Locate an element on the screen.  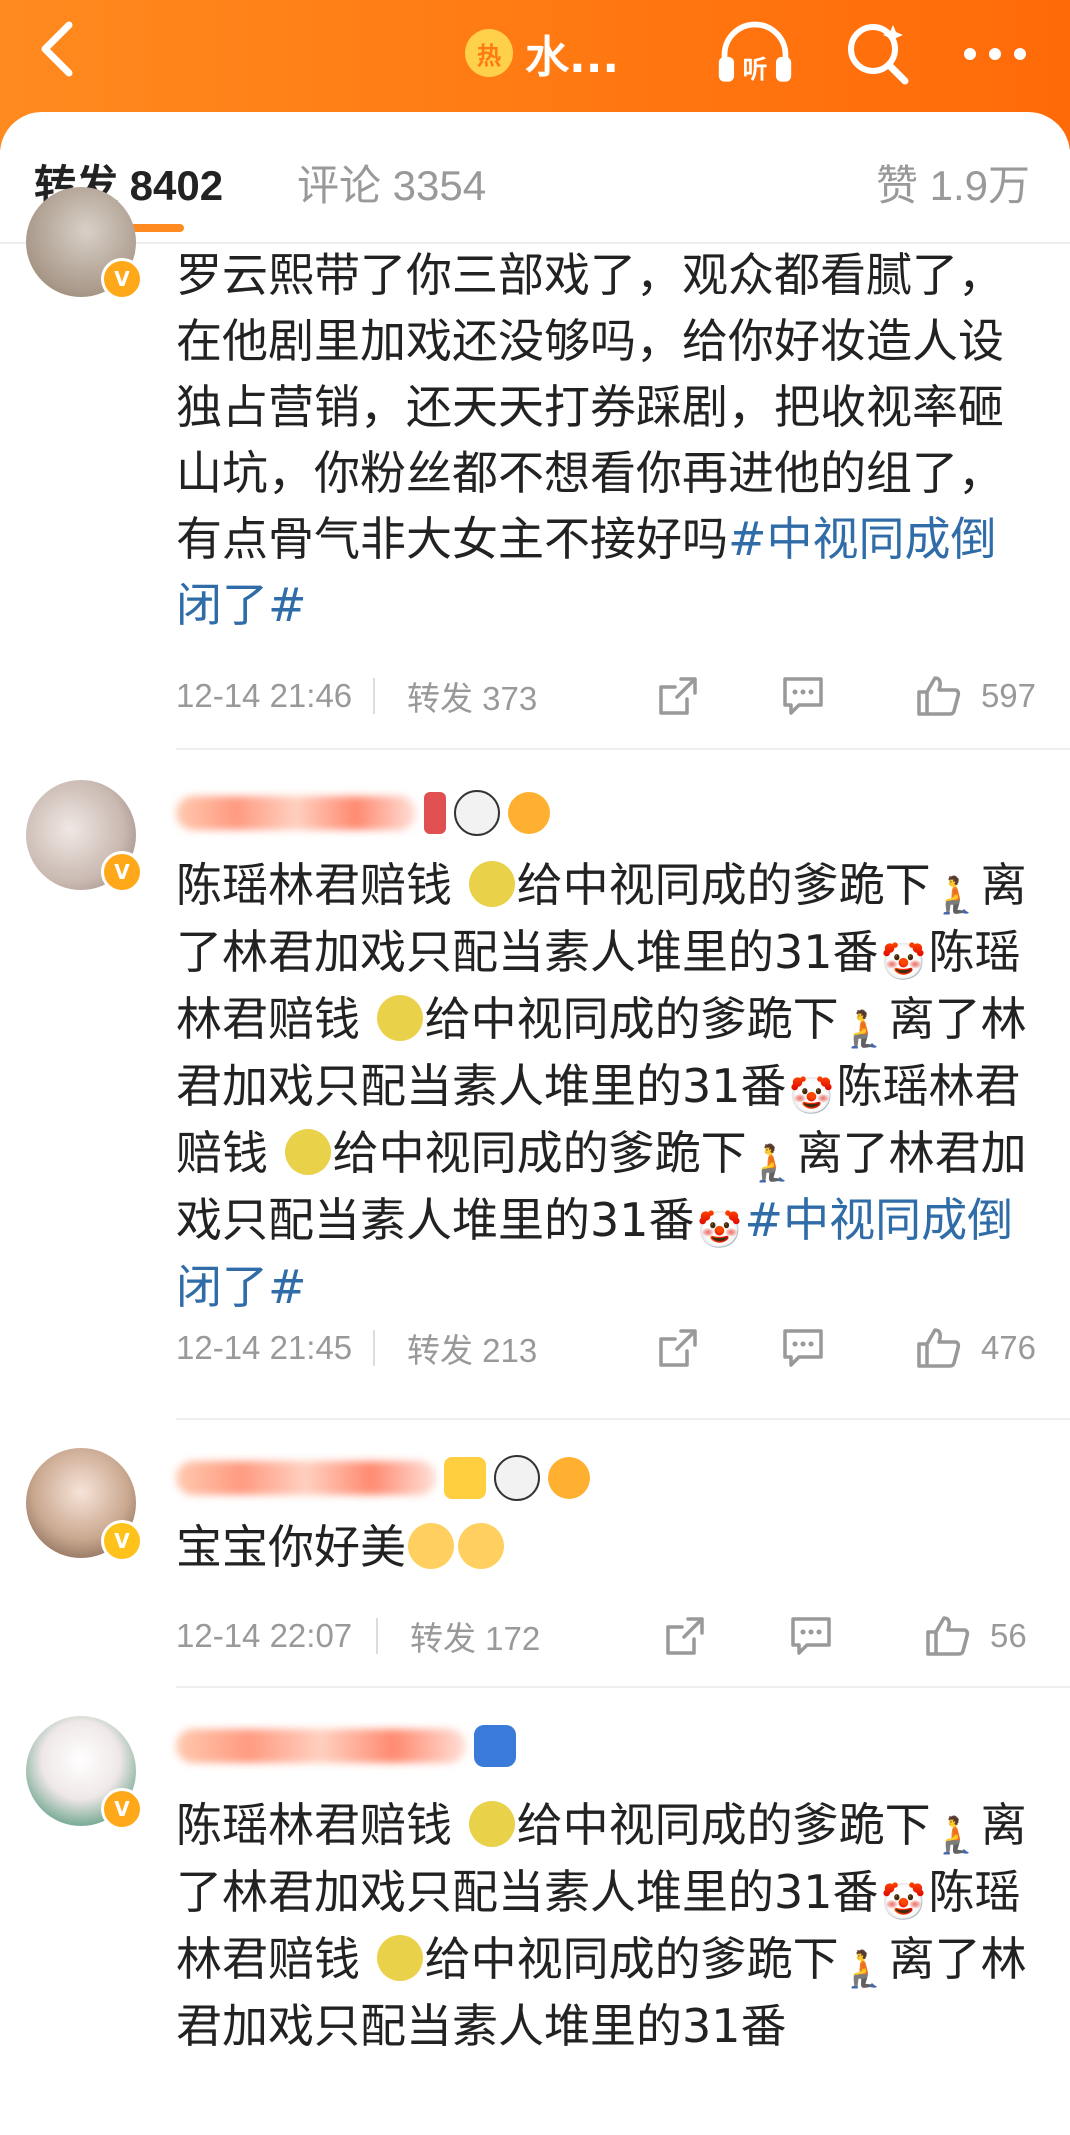
shield-badge-icon is located at coordinates (495, 1746).